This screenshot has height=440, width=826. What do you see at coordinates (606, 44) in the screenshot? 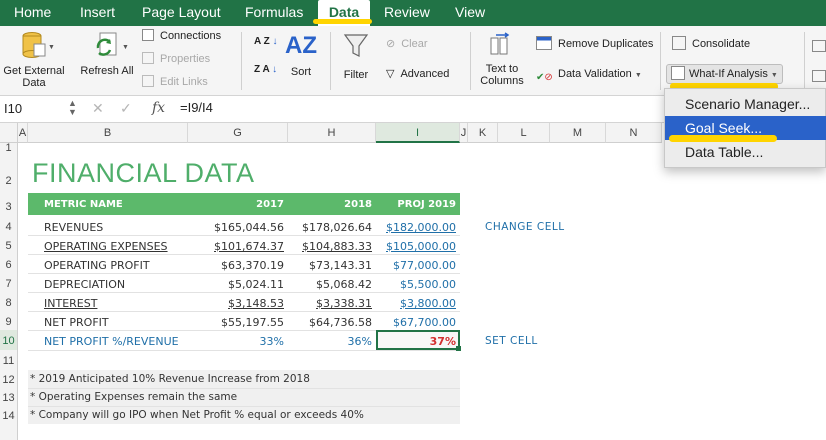
I see `remove-duplicates-label: Remove Duplicates` at bounding box center [606, 44].